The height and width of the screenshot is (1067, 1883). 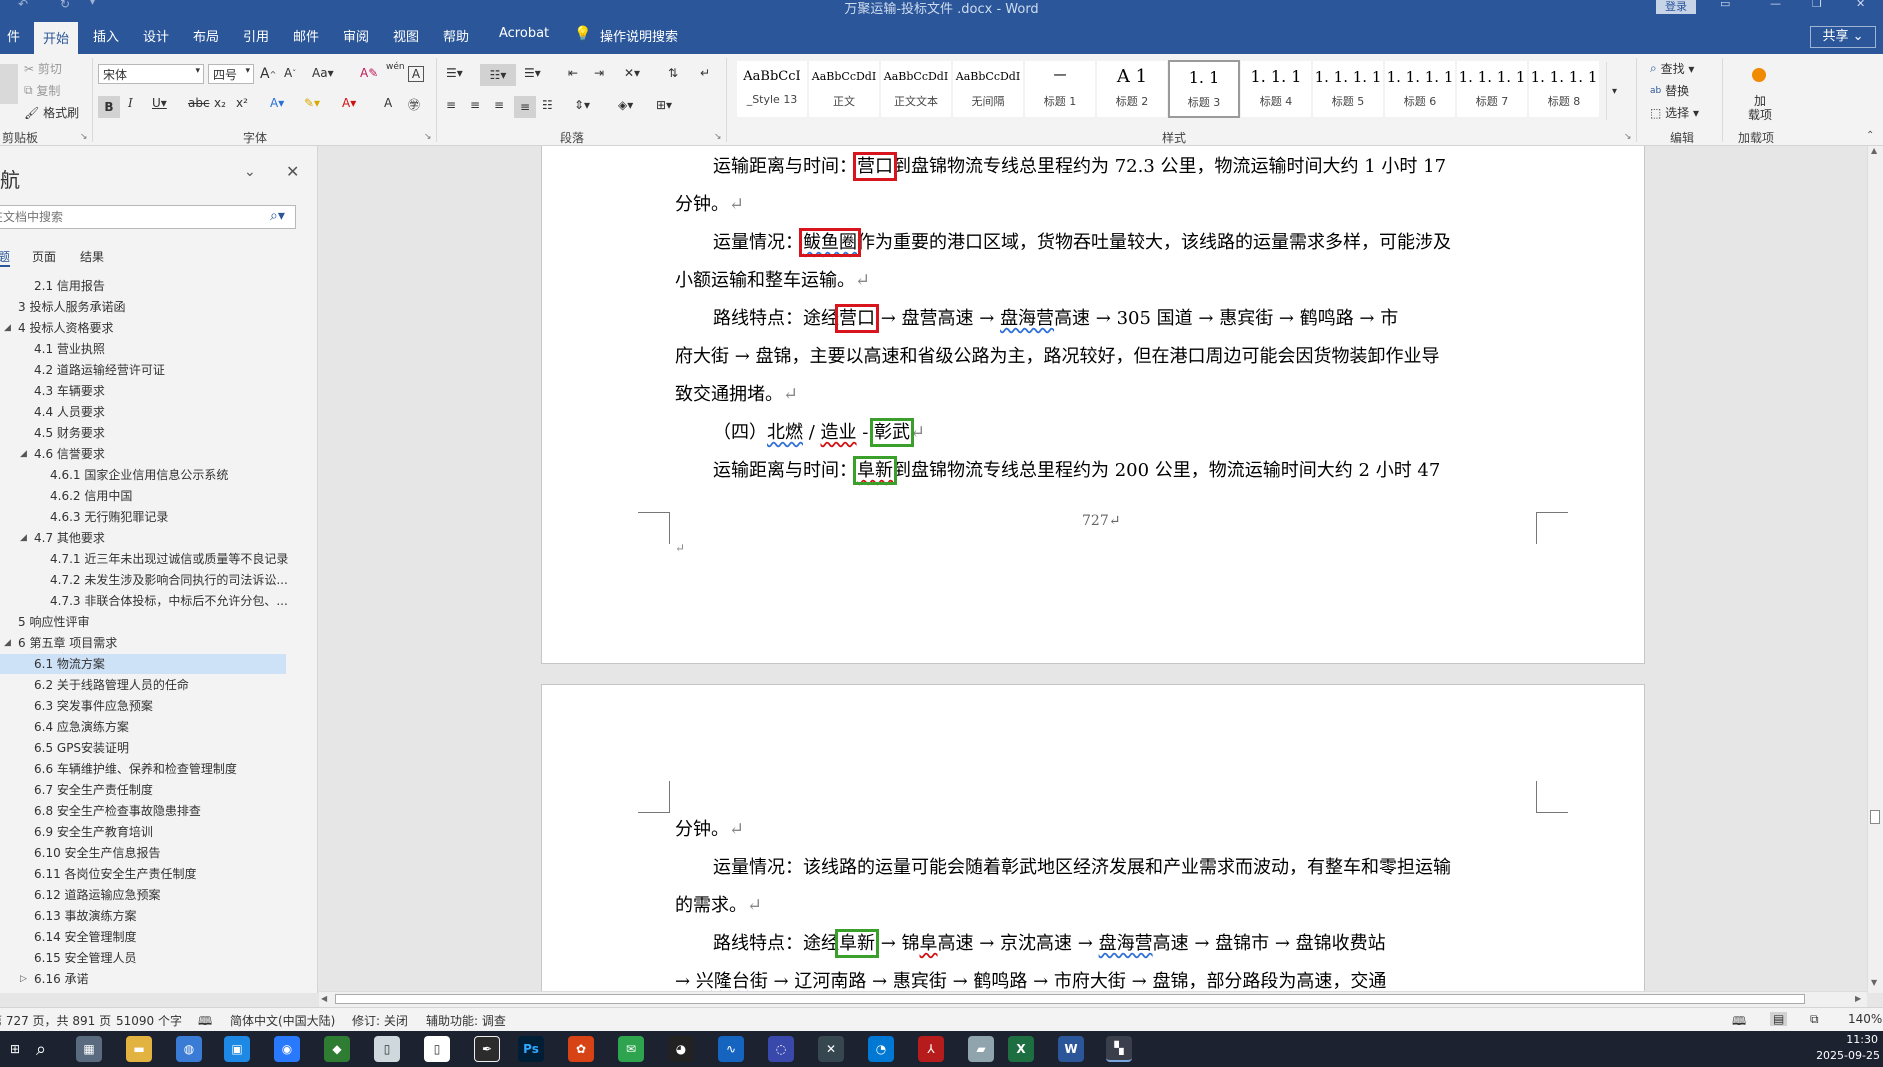 What do you see at coordinates (292, 171) in the screenshot?
I see `close-icon: ✕` at bounding box center [292, 171].